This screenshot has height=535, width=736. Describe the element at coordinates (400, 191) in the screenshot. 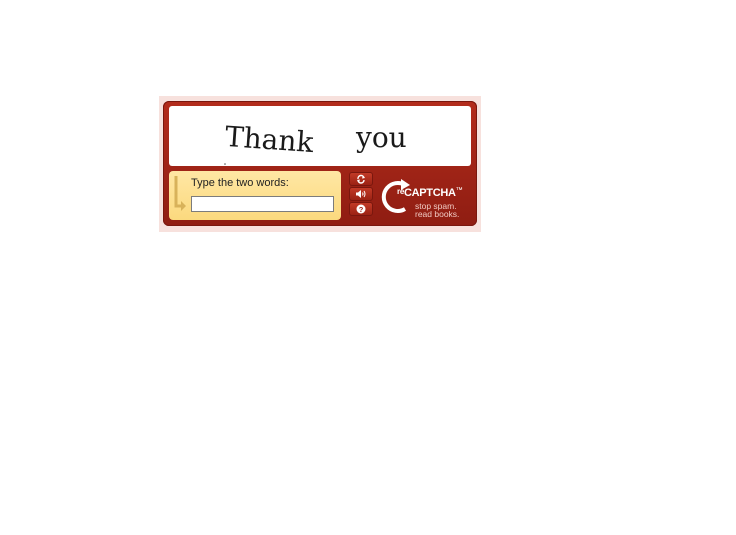

I see `logo-prefix: re` at that location.